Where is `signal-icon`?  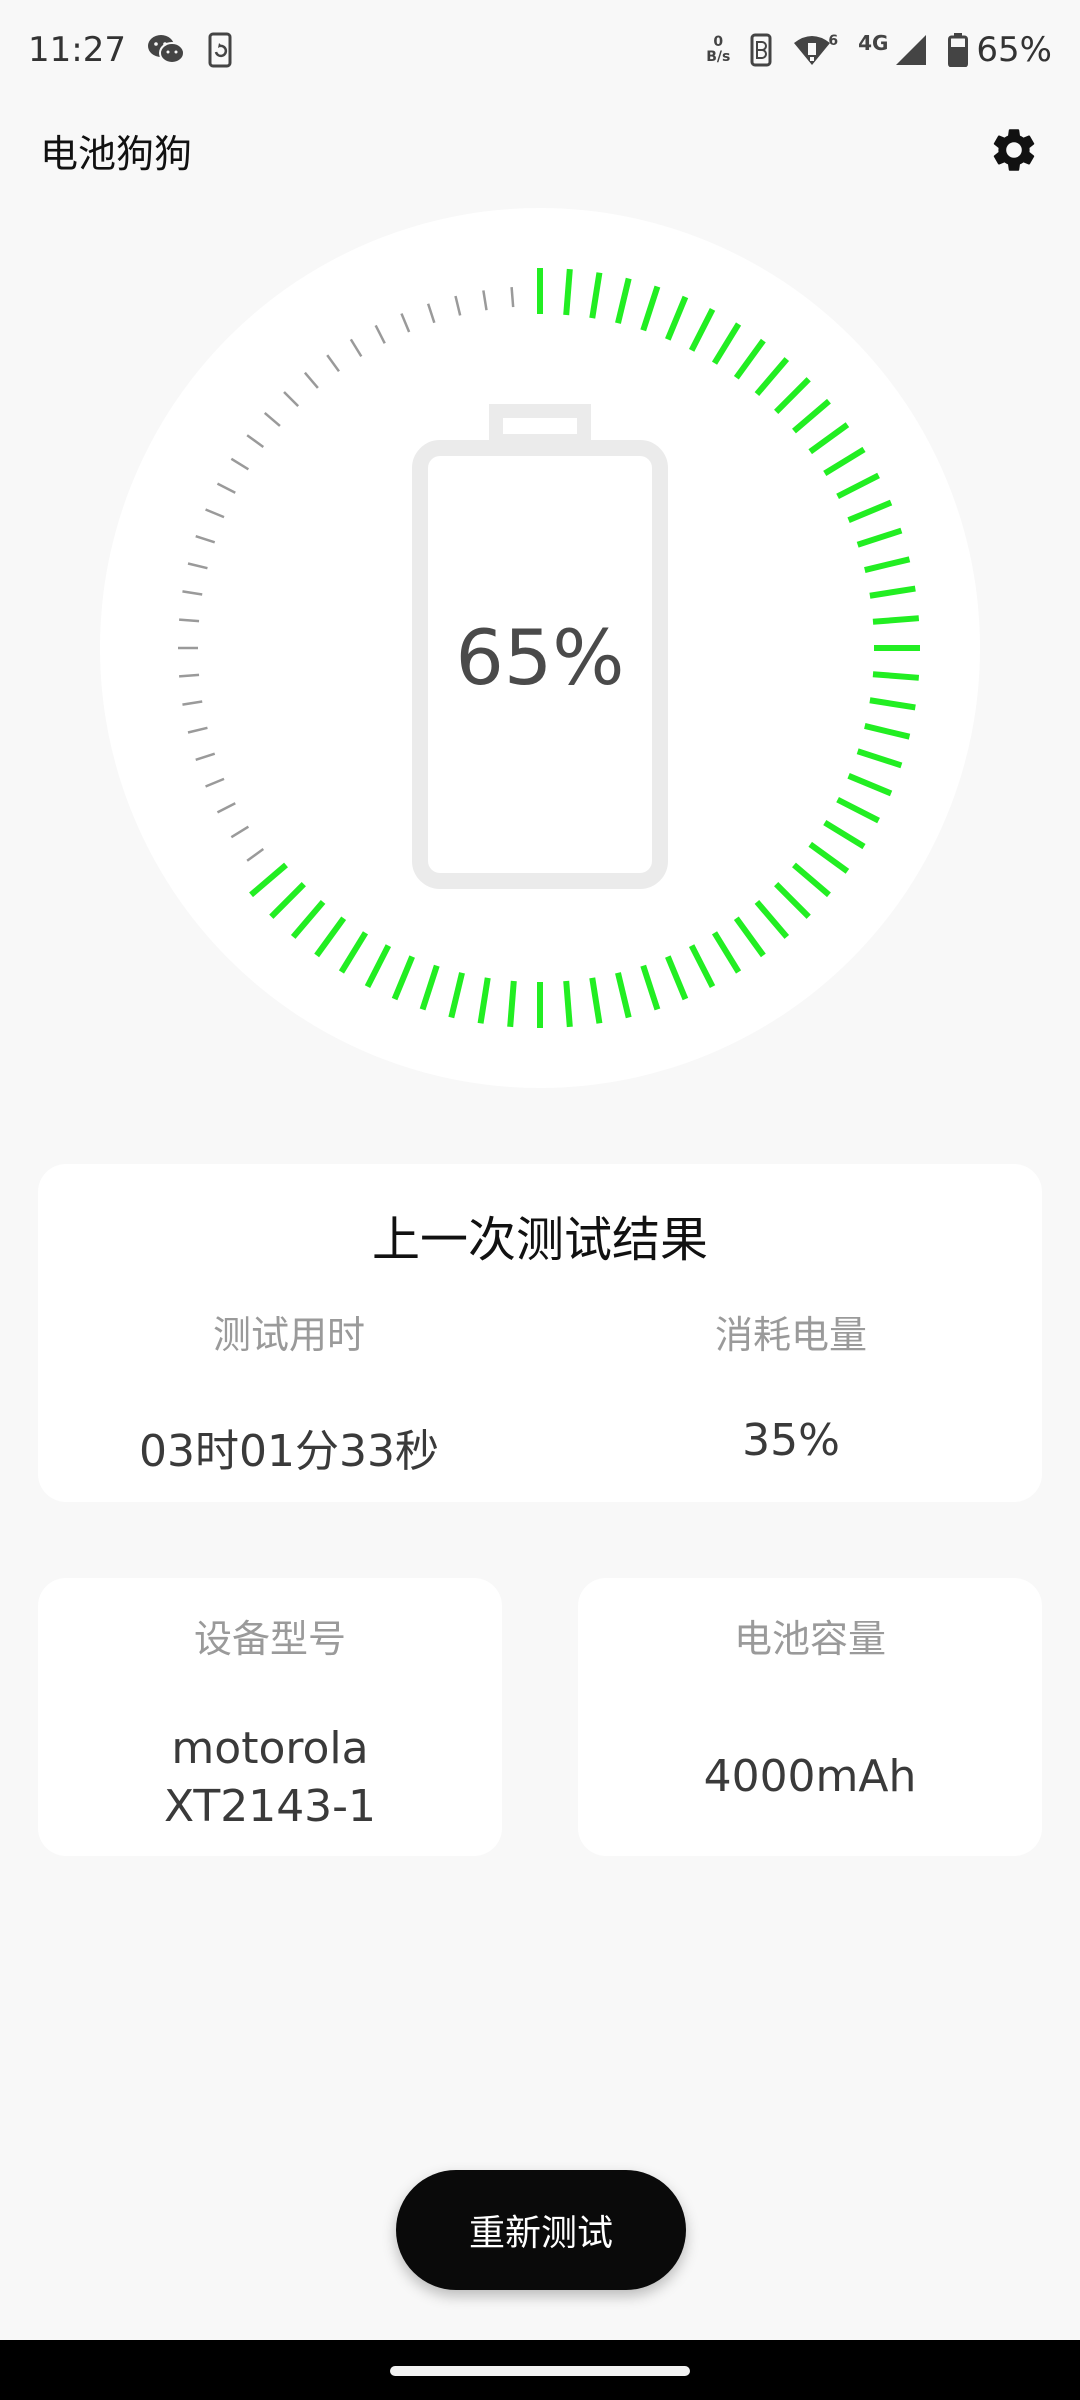 signal-icon is located at coordinates (911, 50).